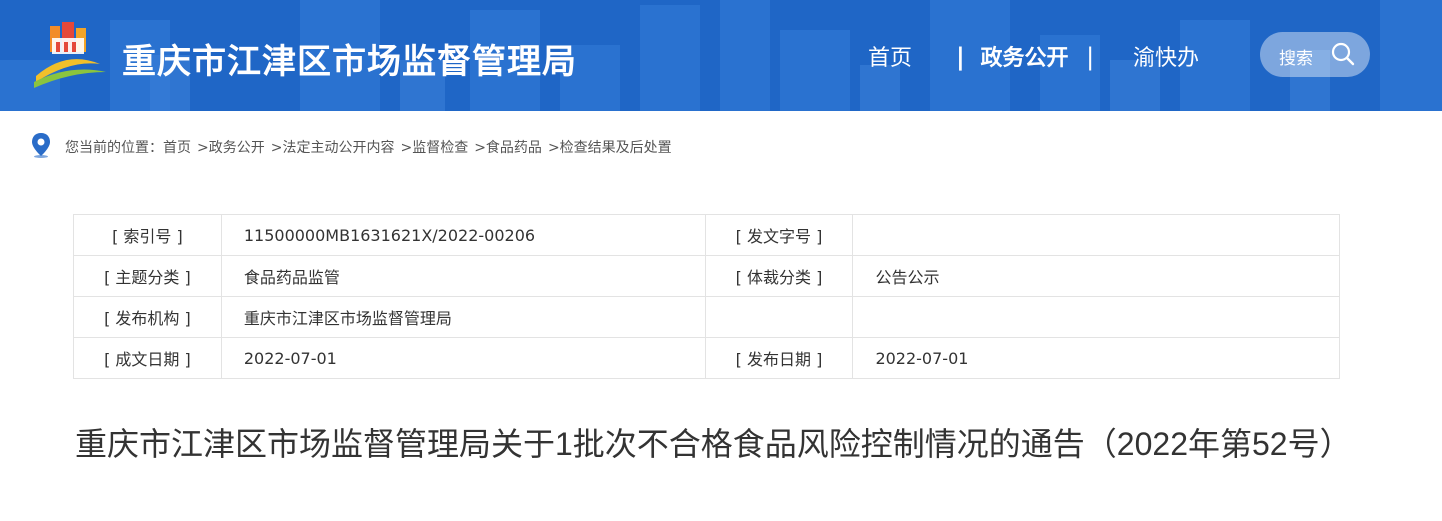  I want to click on site-title: 重庆市江津区市场监督管理局, so click(349, 58).